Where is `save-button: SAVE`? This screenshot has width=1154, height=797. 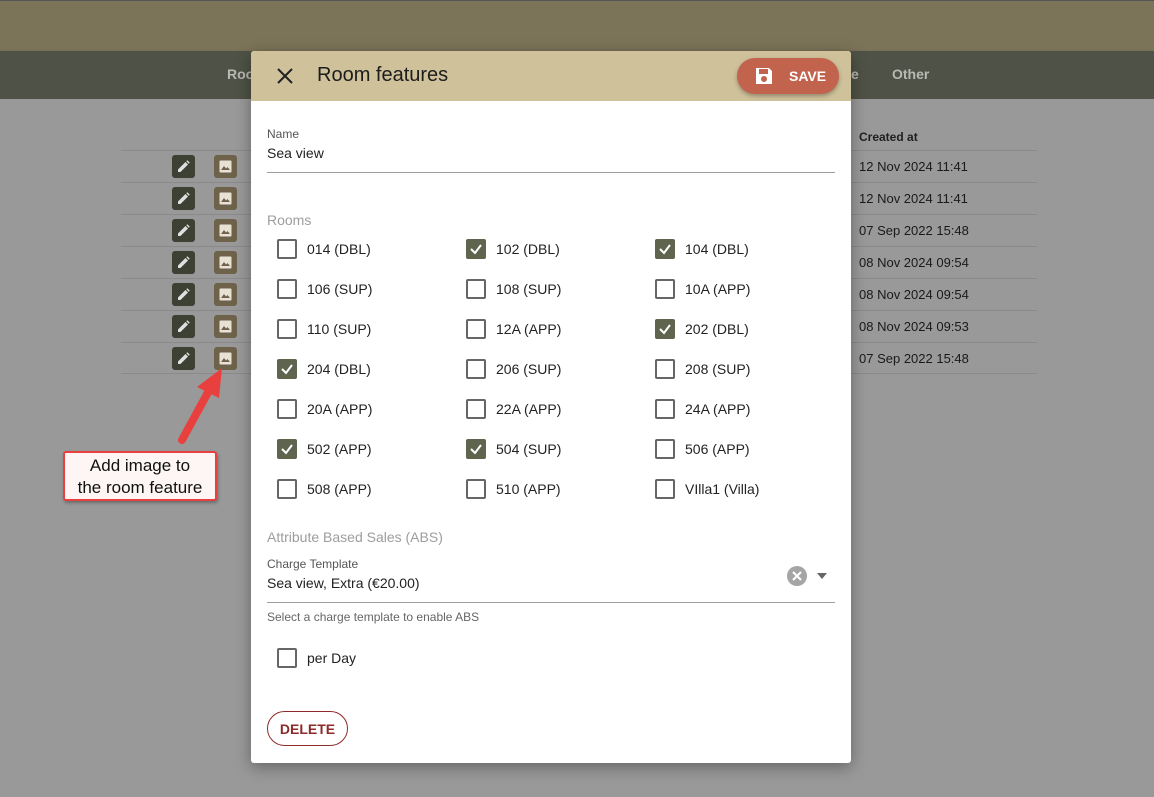
save-button: SAVE is located at coordinates (788, 76).